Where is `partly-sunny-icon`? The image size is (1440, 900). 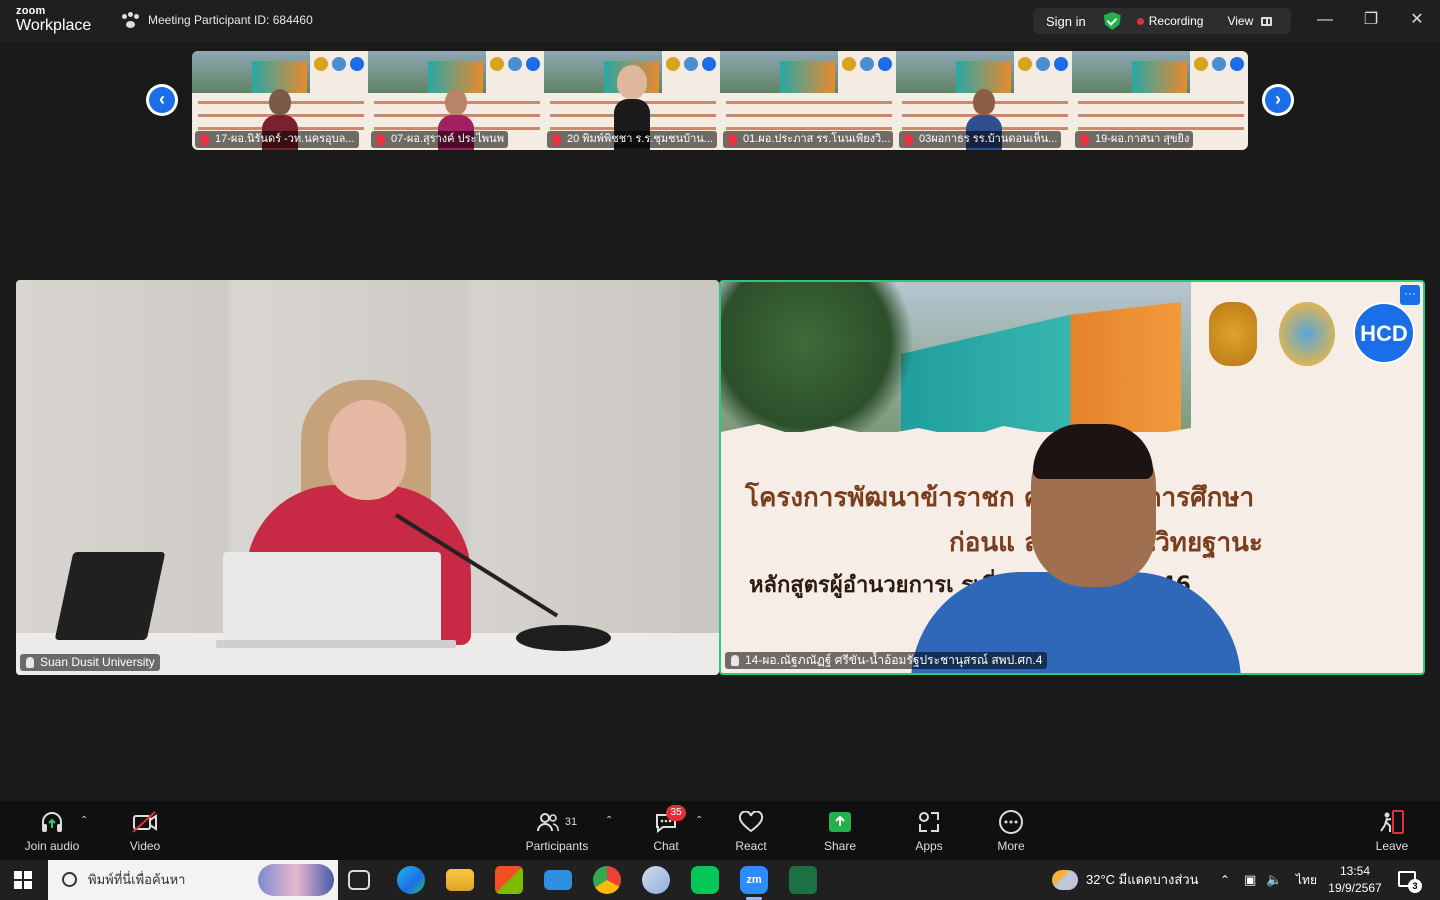 partly-sunny-icon is located at coordinates (1065, 880).